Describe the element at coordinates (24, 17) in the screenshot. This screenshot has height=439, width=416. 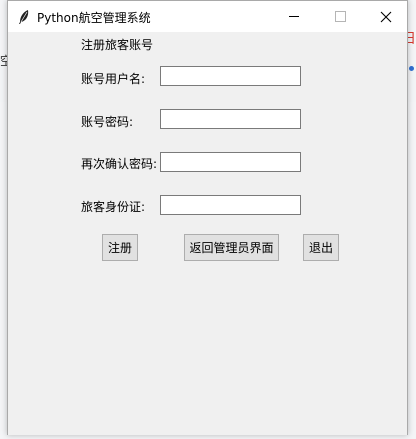
I see `feather-icon` at that location.